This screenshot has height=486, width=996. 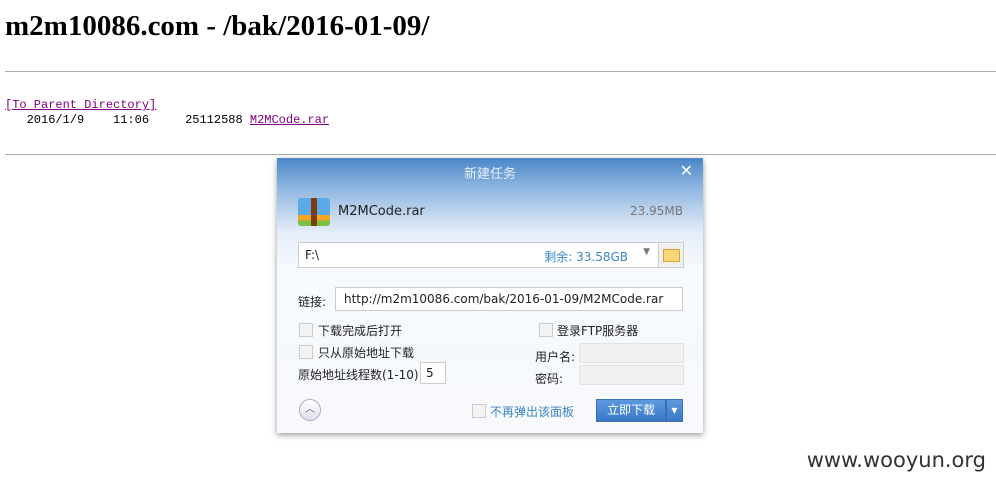 What do you see at coordinates (532, 411) in the screenshot?
I see `no-popup-label: 不再弹出该面板` at bounding box center [532, 411].